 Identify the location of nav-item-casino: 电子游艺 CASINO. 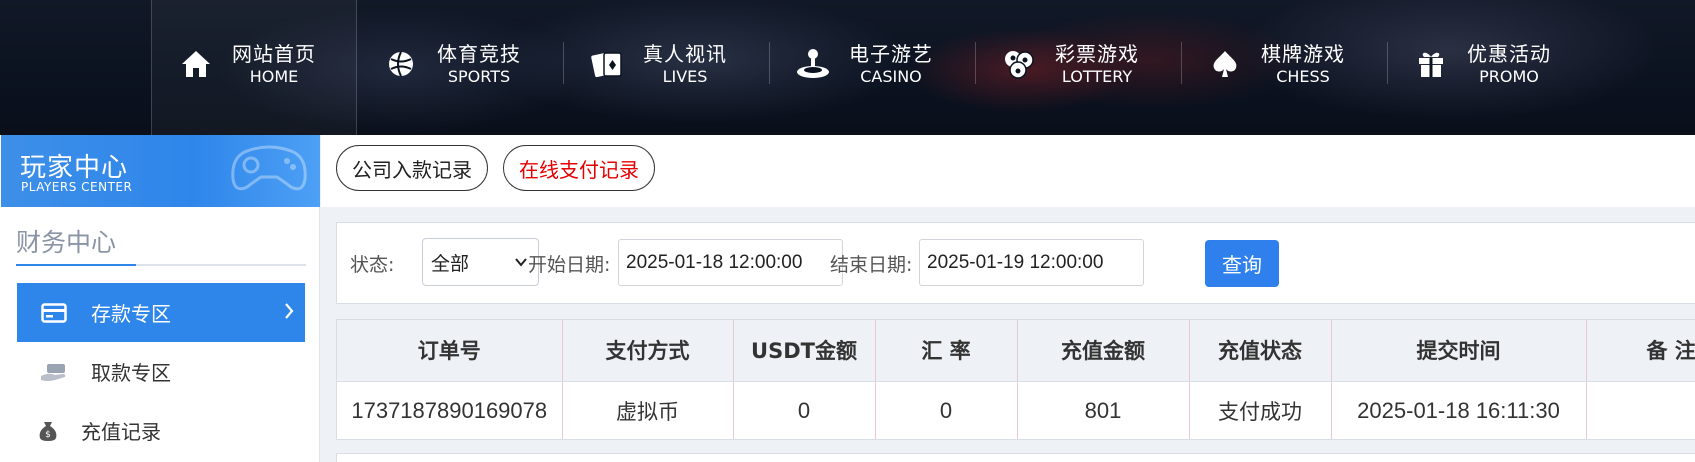
(864, 64).